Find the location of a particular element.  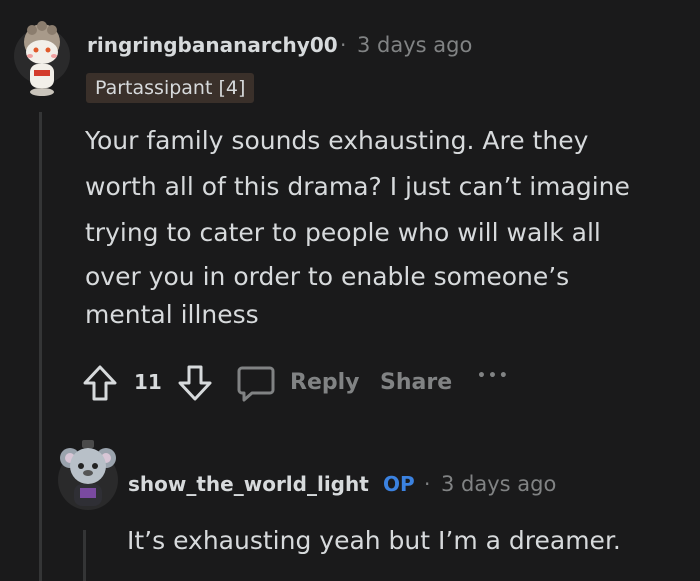

comment2-body: It’s exhausting yeah but I’m a dreamer. is located at coordinates (374, 540).